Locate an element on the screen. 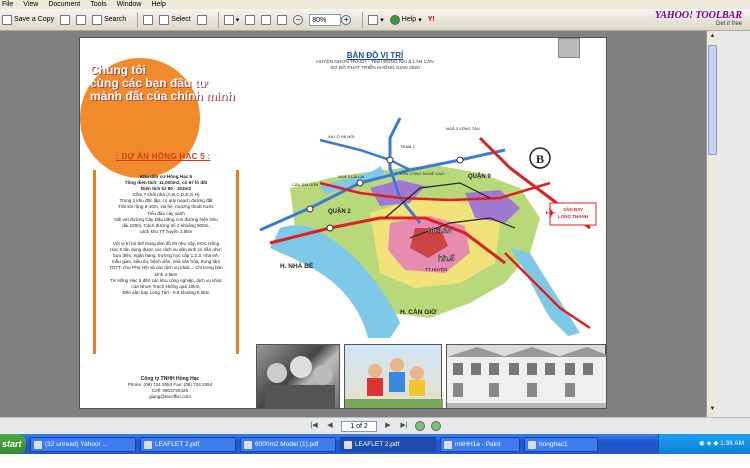 The width and height of the screenshot is (750, 468). snapshot-button is located at coordinates (201, 19).